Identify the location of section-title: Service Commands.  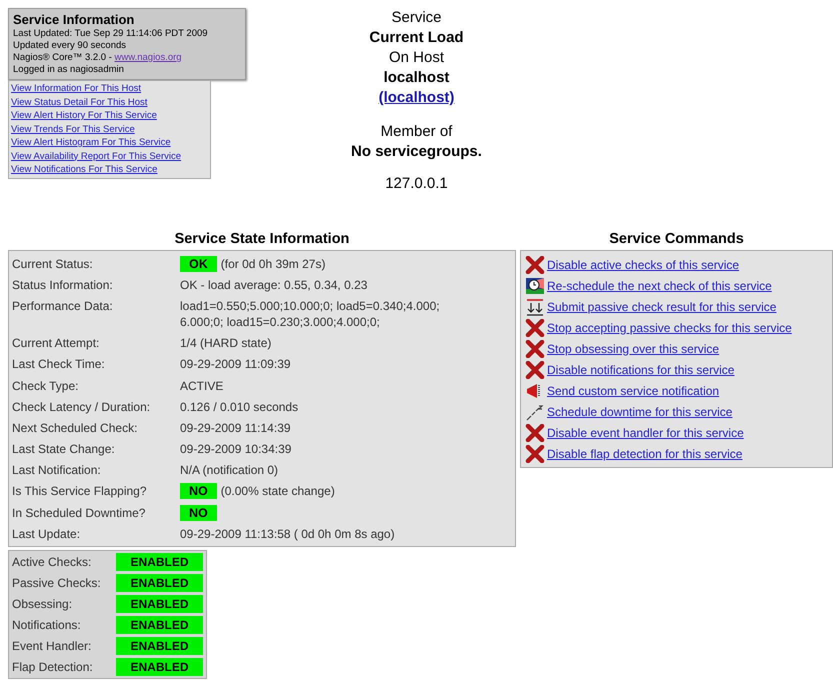
(676, 239).